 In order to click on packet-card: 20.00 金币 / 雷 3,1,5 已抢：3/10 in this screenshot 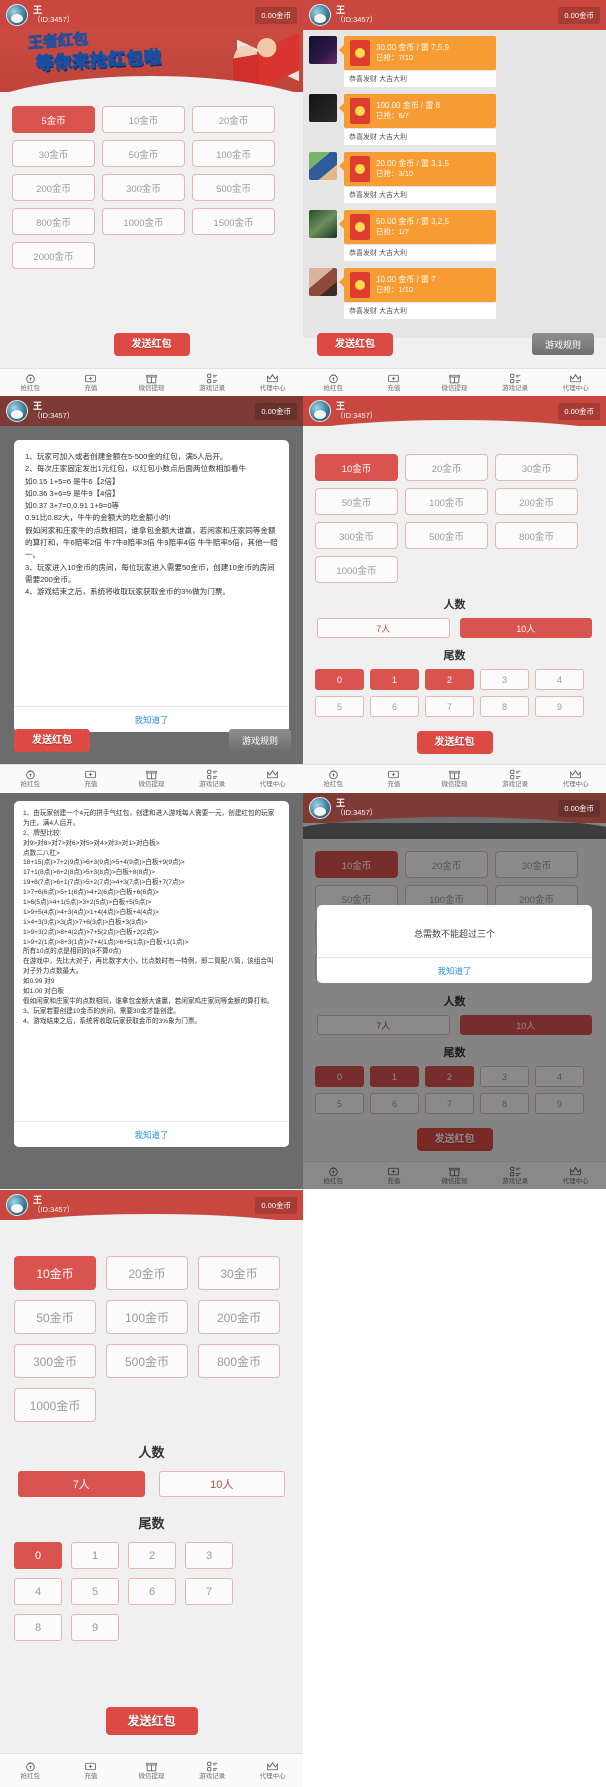, I will do `click(420, 169)`.